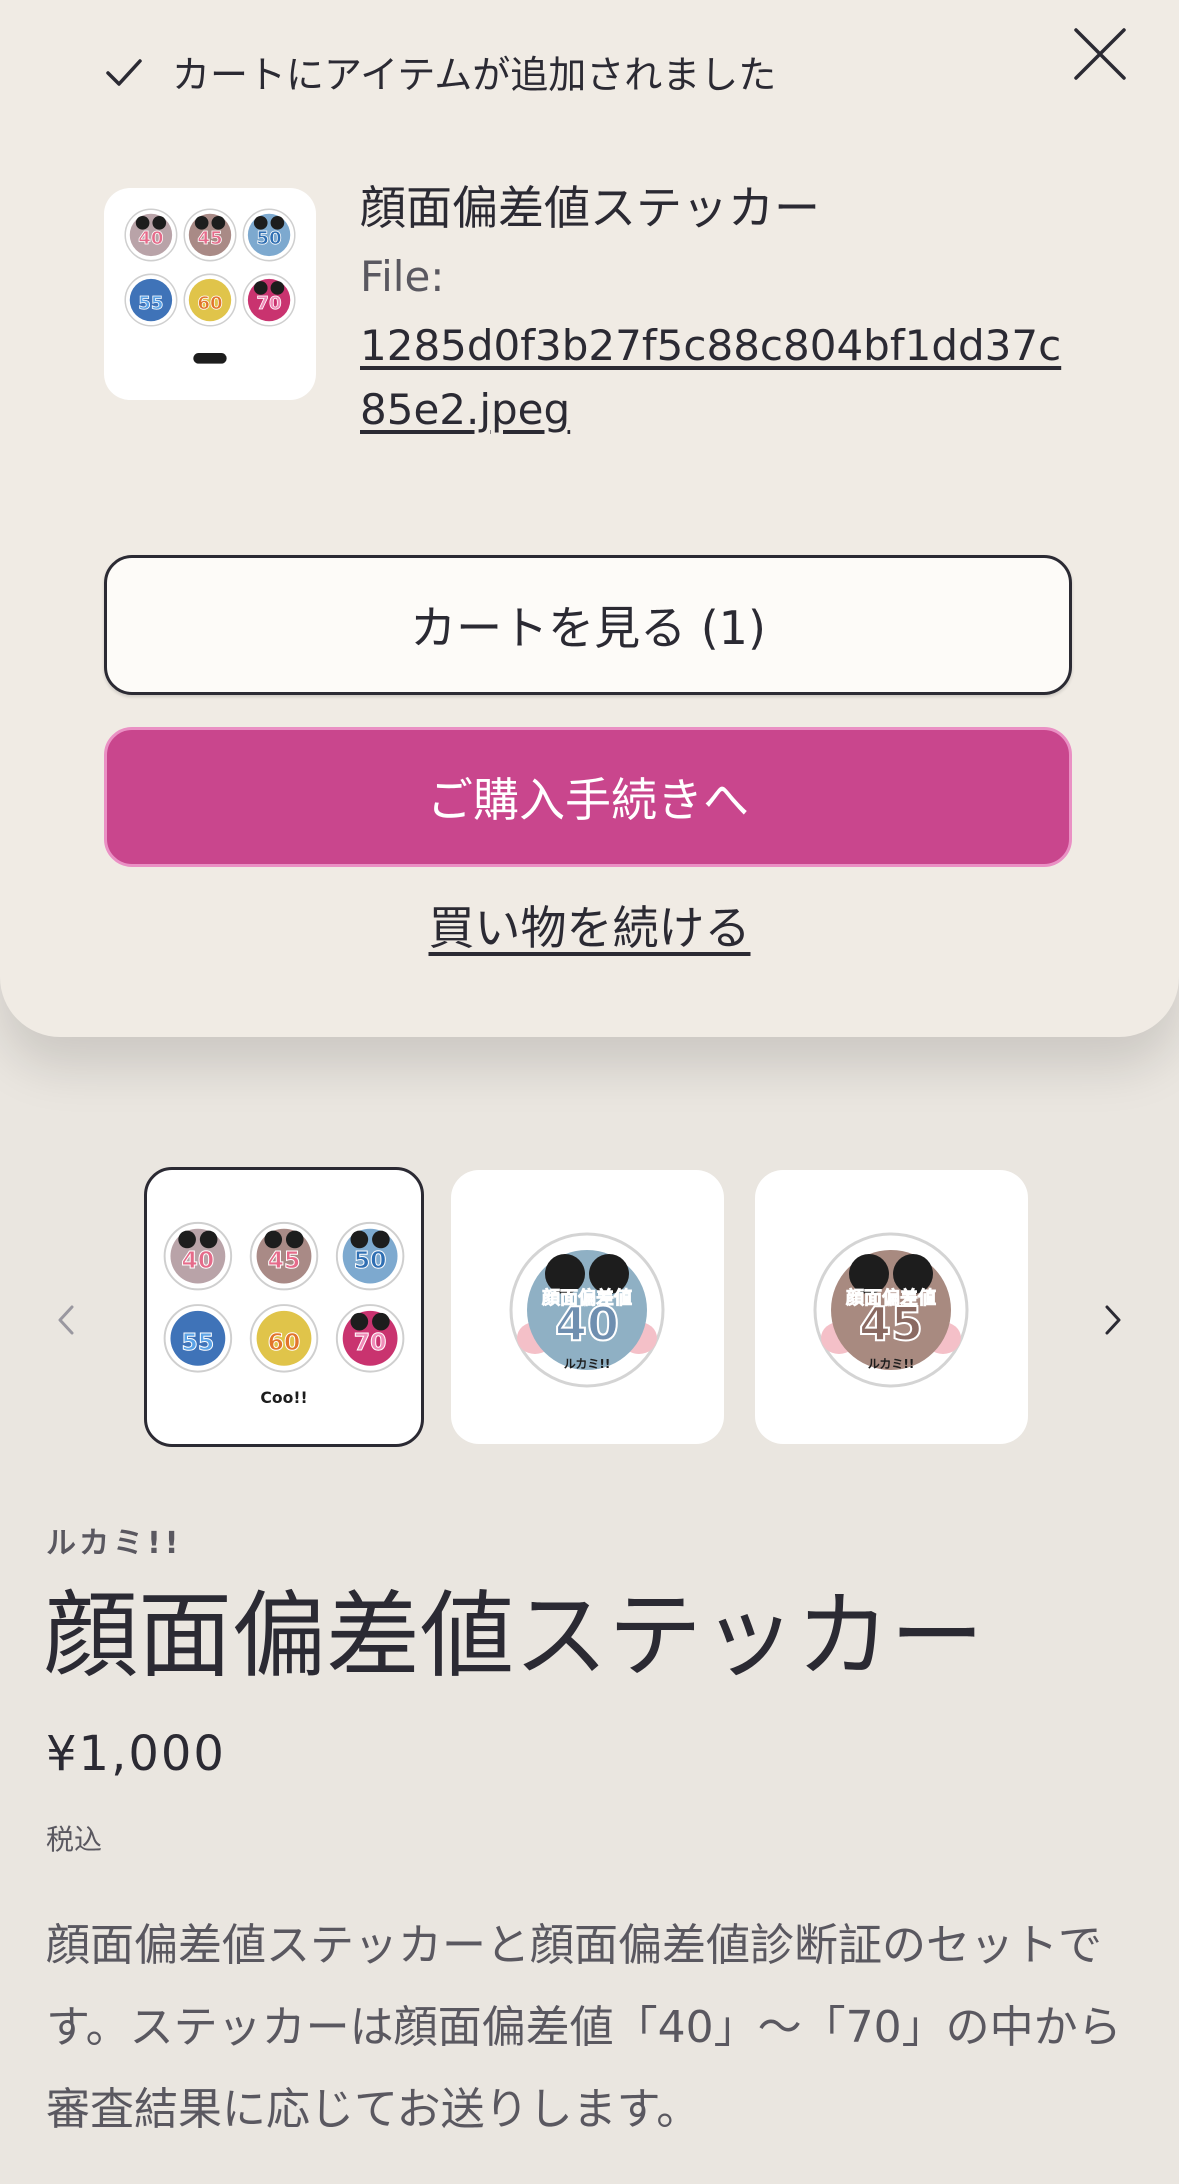  Describe the element at coordinates (284, 1342) in the screenshot. I see `sticker-number: 60` at that location.